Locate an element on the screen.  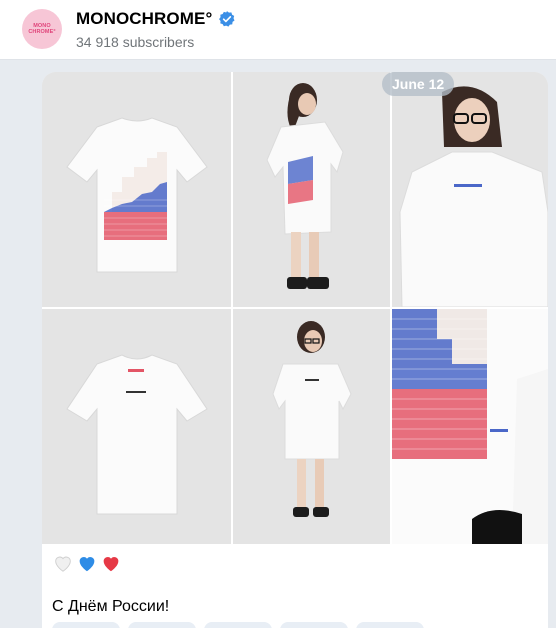
model-full-front-photo is located at coordinates (311, 426).